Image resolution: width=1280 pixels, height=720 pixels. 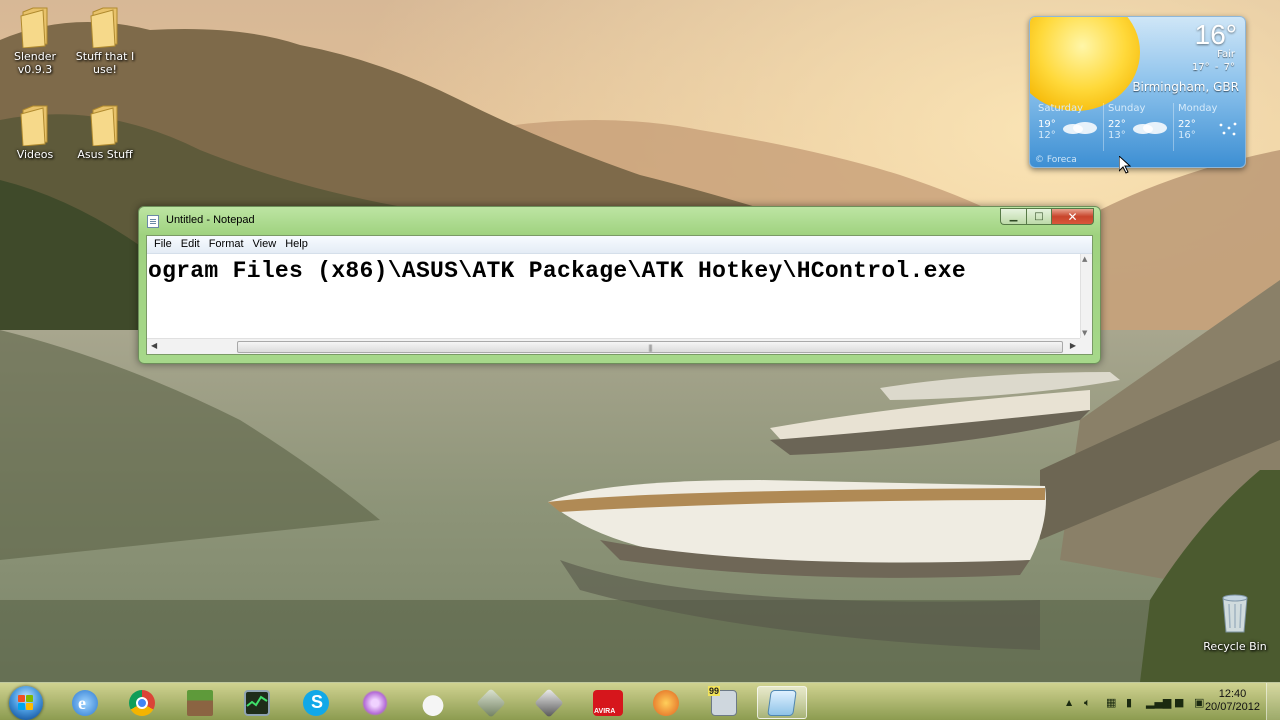 I want to click on desktop-icon-recycle-bin: Recycle Bin, so click(x=1235, y=621).